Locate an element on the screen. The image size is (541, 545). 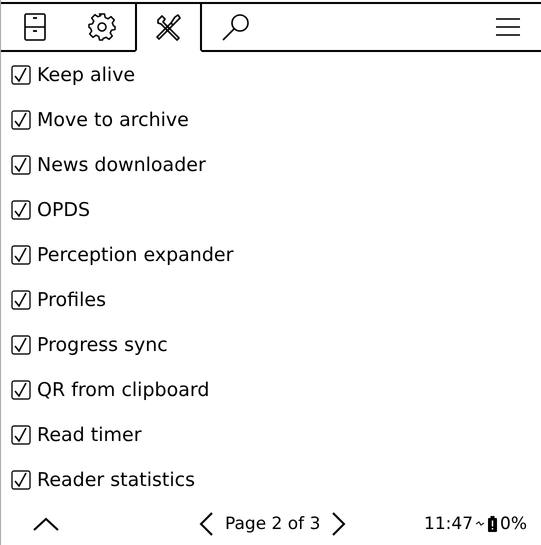
plugin-label: Profiles is located at coordinates (71, 299).